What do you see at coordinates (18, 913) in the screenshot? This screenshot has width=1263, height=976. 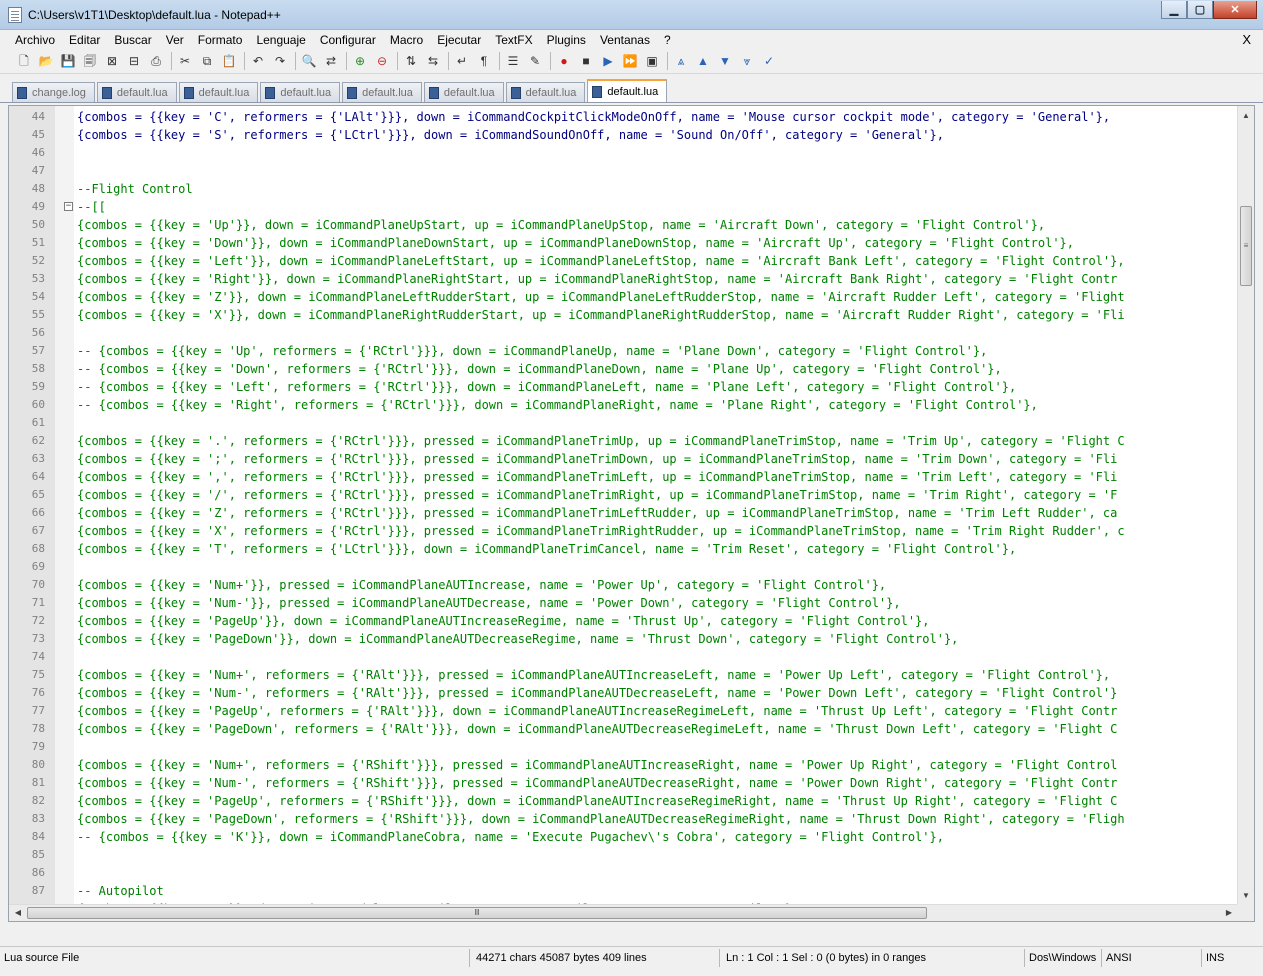 I see `scroll-left-button: ◀` at bounding box center [18, 913].